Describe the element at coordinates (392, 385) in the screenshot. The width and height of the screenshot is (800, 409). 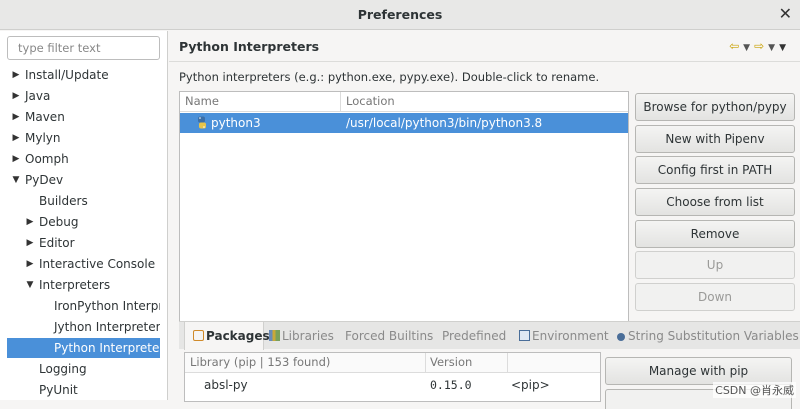
I see `table-row: absl-py 0.15.0 <pip>` at that location.